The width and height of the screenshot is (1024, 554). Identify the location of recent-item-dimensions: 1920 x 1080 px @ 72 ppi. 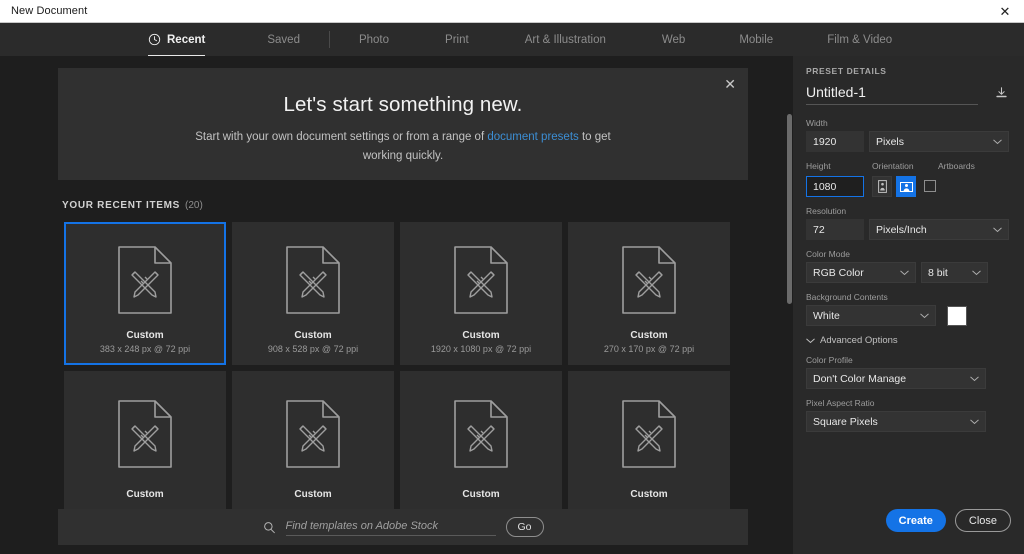
(481, 349).